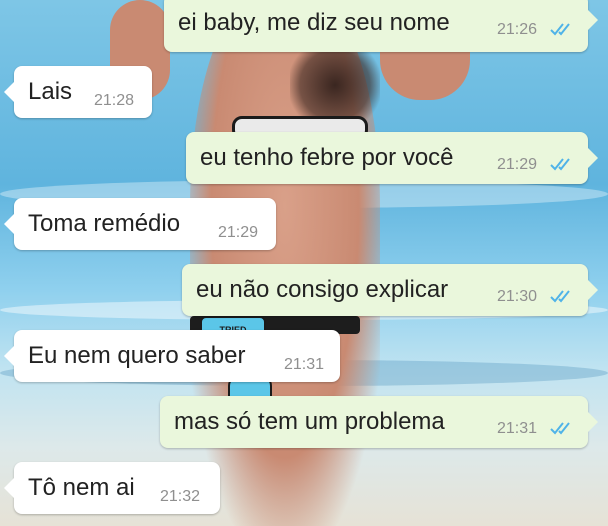 This screenshot has width=608, height=526. What do you see at coordinates (322, 289) in the screenshot?
I see `message-text: eu não consigo explicar` at bounding box center [322, 289].